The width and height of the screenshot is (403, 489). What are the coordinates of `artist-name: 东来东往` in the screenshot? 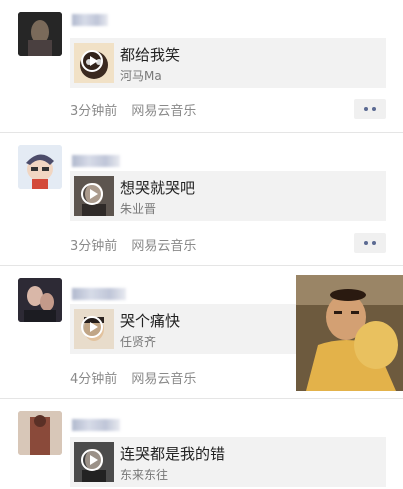 It's located at (144, 475).